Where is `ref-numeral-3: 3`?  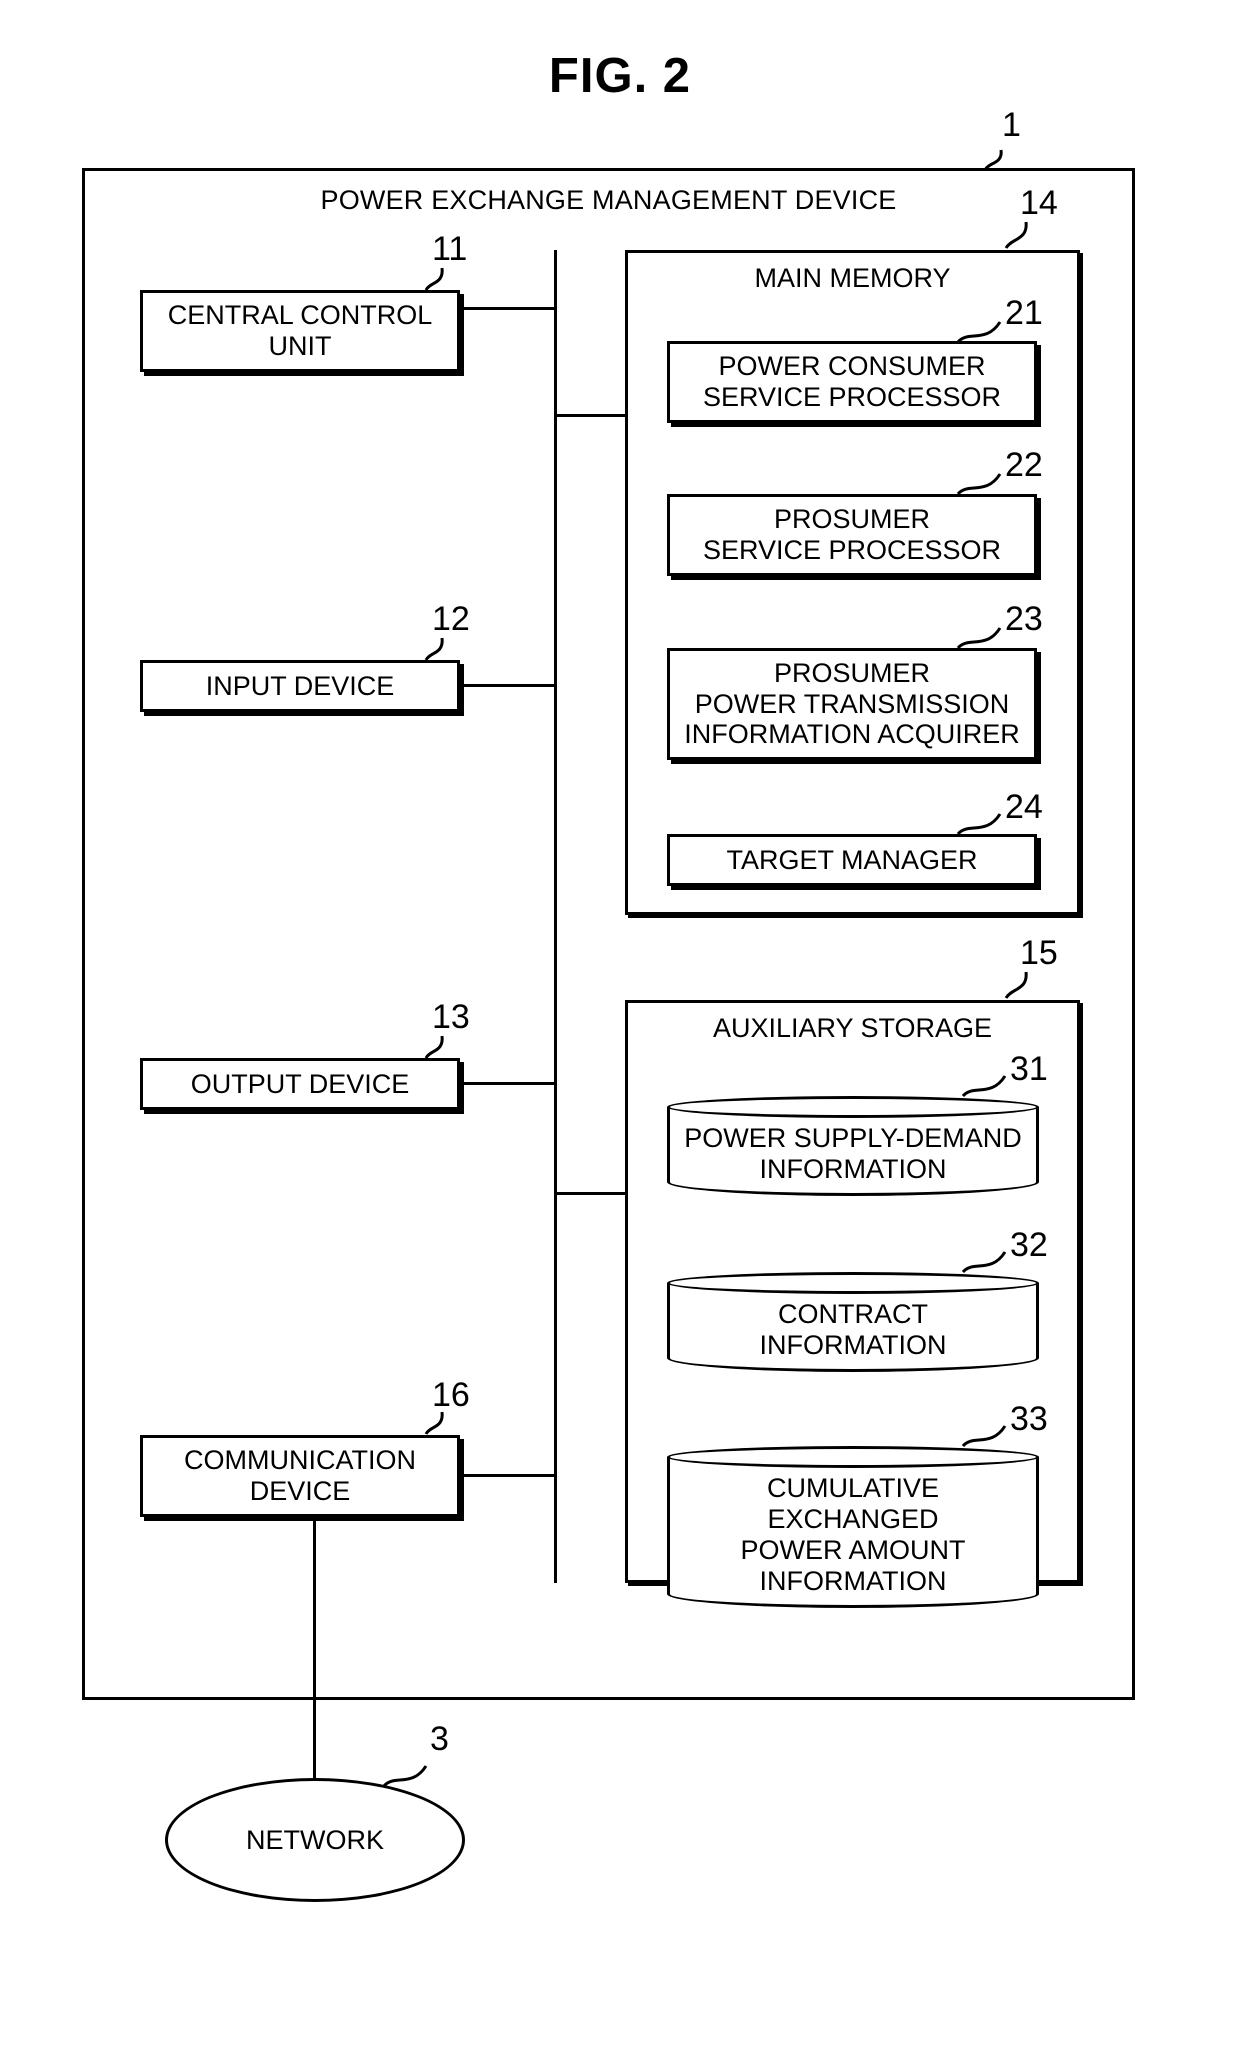
ref-numeral-3: 3 is located at coordinates (439, 1739).